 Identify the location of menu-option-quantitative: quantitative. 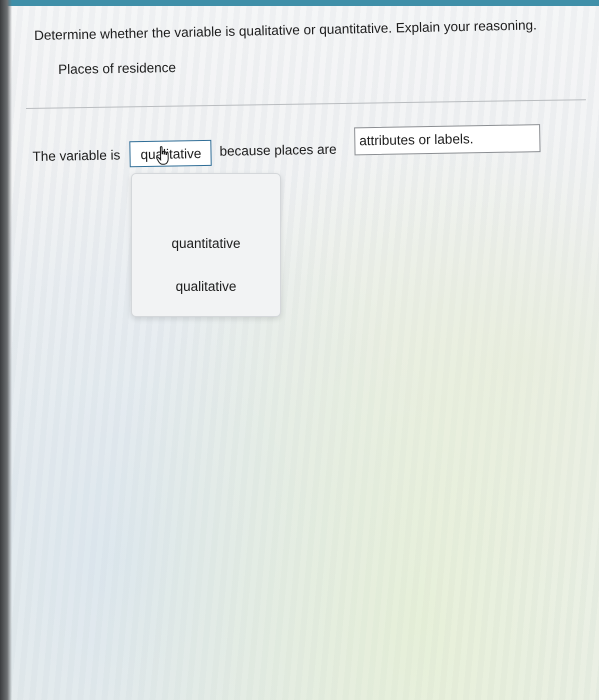
(206, 248).